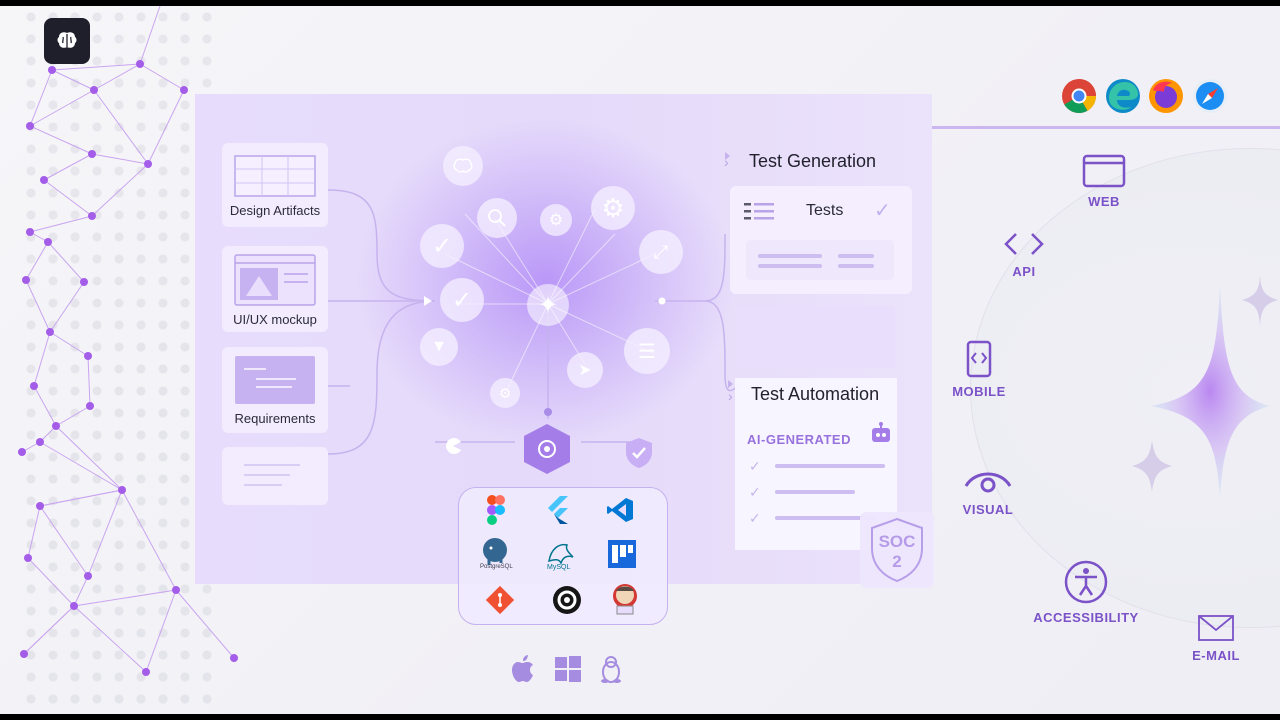 The width and height of the screenshot is (1280, 720). I want to click on uiux-mockup-card: UI/UX mockup, so click(275, 289).